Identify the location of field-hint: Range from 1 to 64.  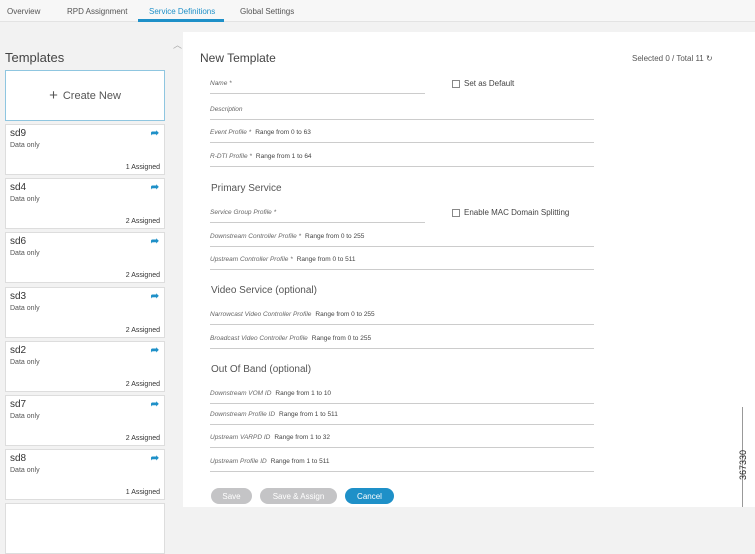
(283, 156).